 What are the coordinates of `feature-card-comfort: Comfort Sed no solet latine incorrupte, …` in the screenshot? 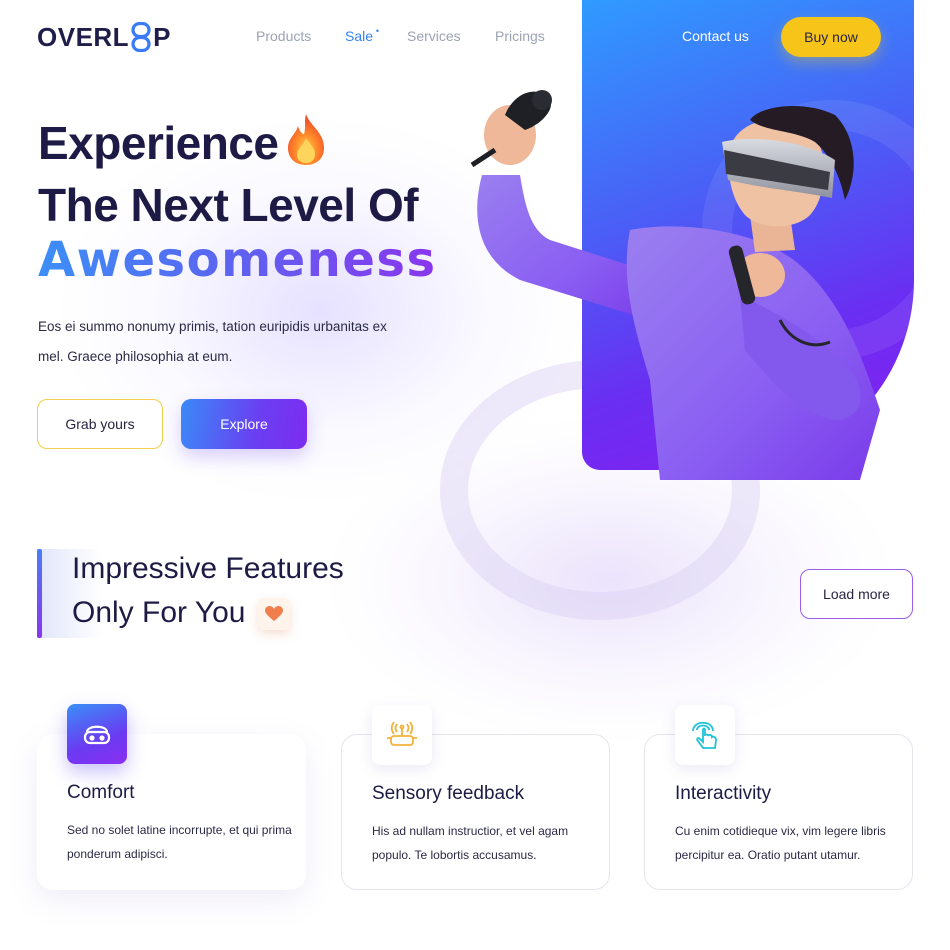 It's located at (171, 797).